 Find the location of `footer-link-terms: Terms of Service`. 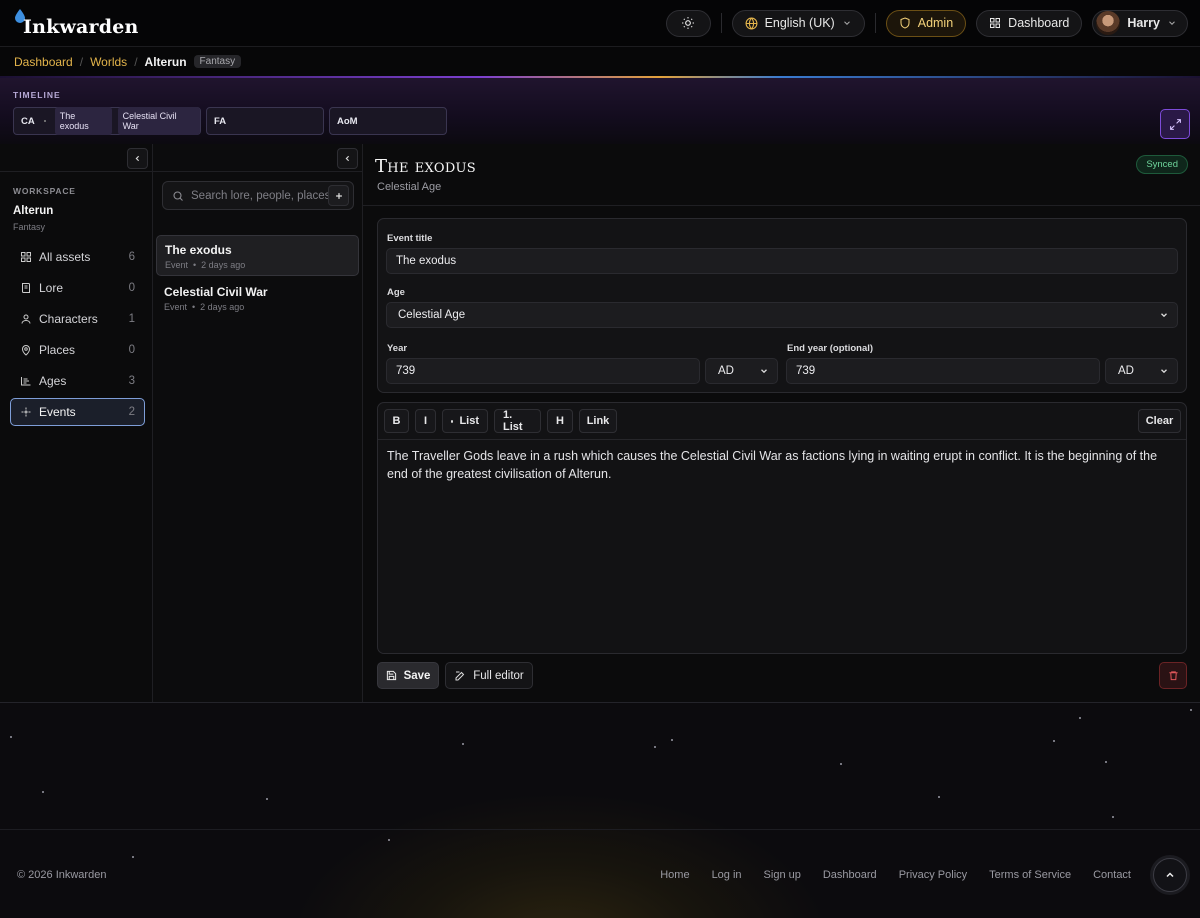

footer-link-terms: Terms of Service is located at coordinates (1030, 875).